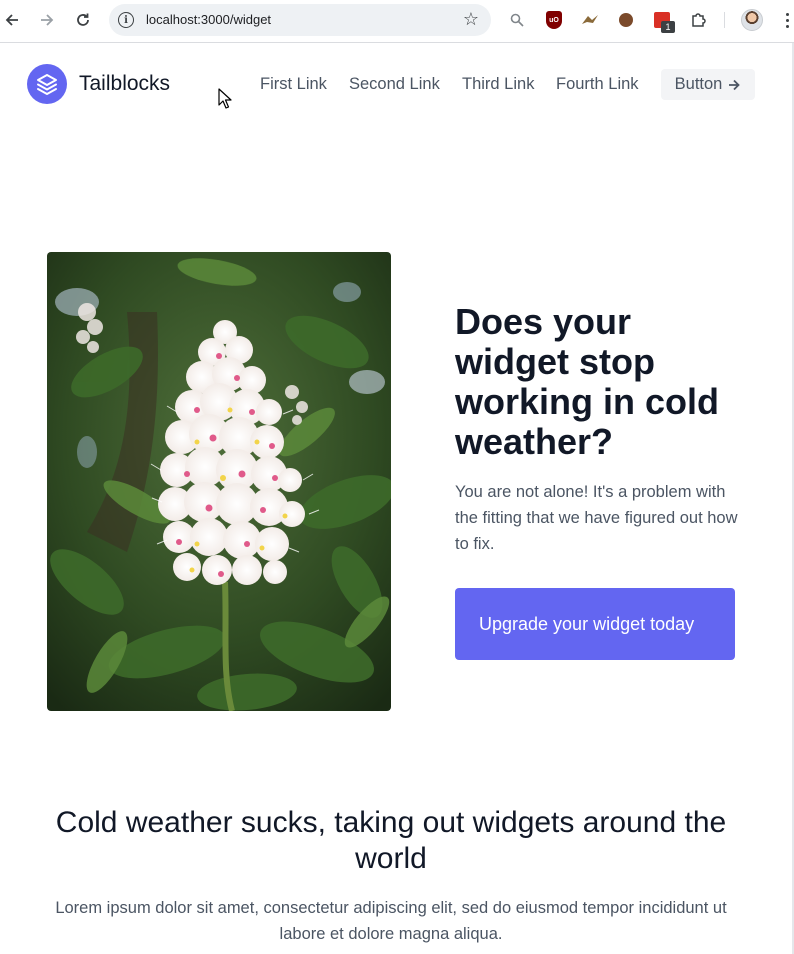 This screenshot has width=794, height=954. I want to click on upgrade-widget-button: Upgrade your widget today, so click(595, 624).